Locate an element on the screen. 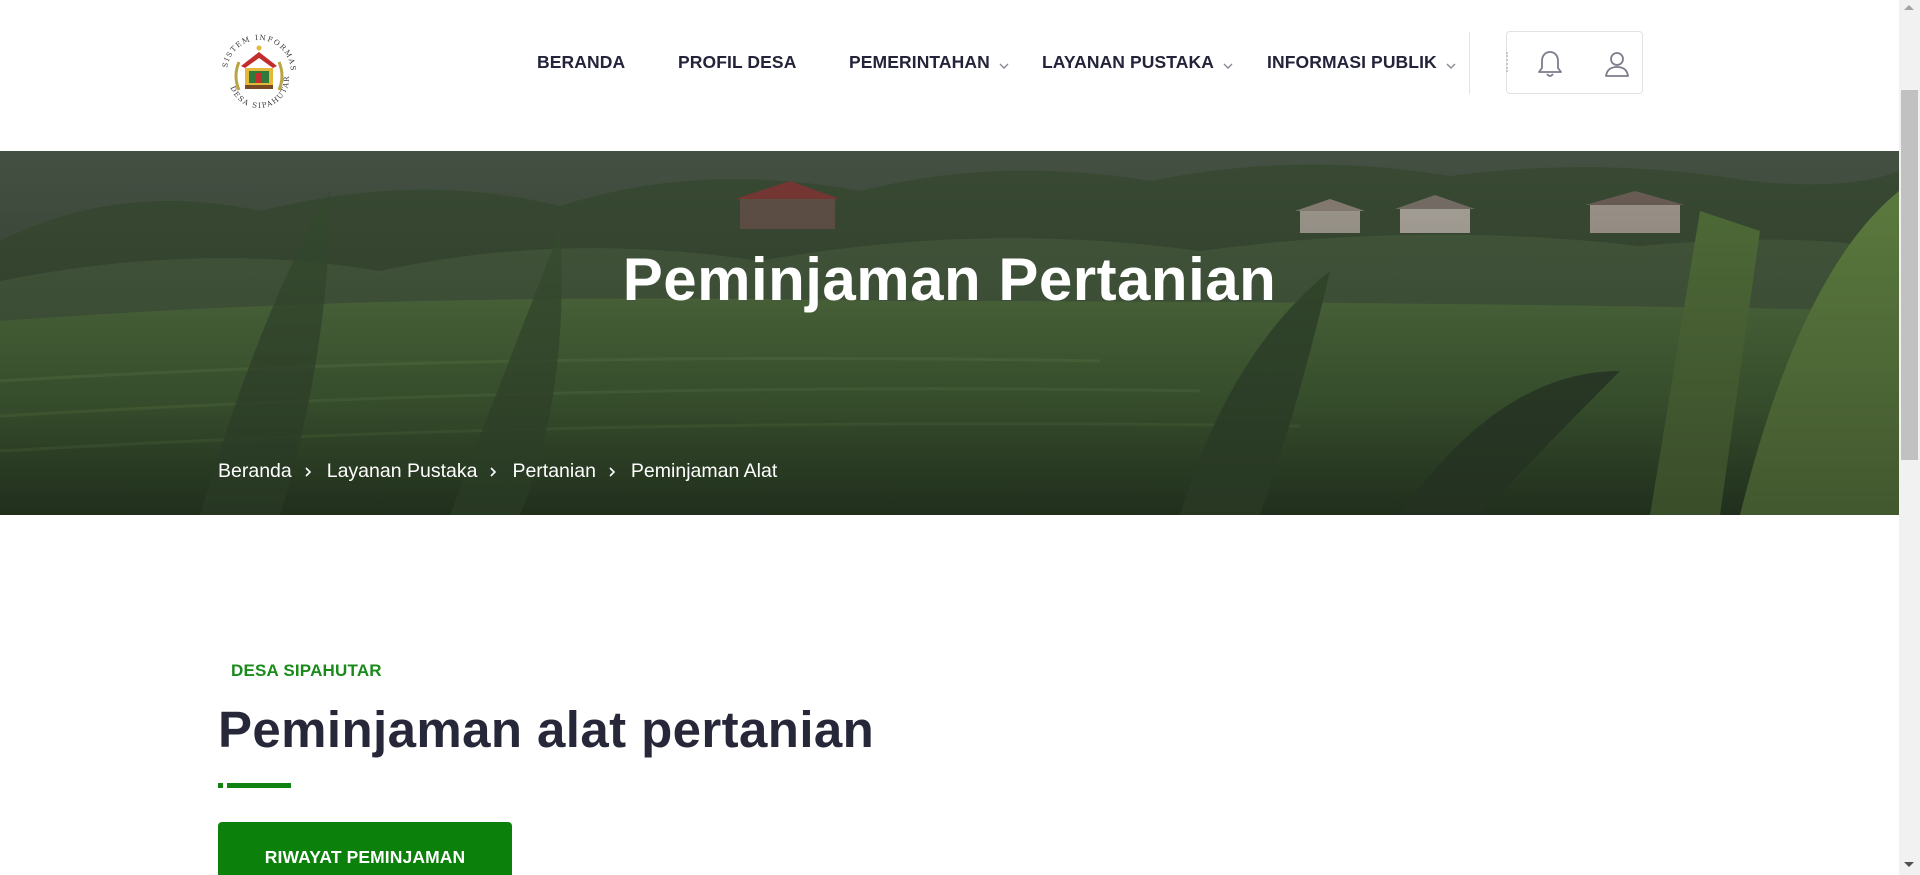 This screenshot has height=875, width=1920. nav-informasi-publik: INFORMASI PUBLIK is located at coordinates (1362, 62).